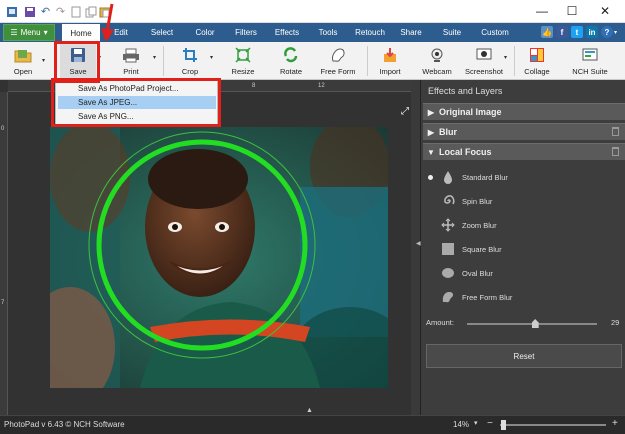 This screenshot has width=625, height=434. I want to click on vertical-ruler: 0 7, so click(4, 253).